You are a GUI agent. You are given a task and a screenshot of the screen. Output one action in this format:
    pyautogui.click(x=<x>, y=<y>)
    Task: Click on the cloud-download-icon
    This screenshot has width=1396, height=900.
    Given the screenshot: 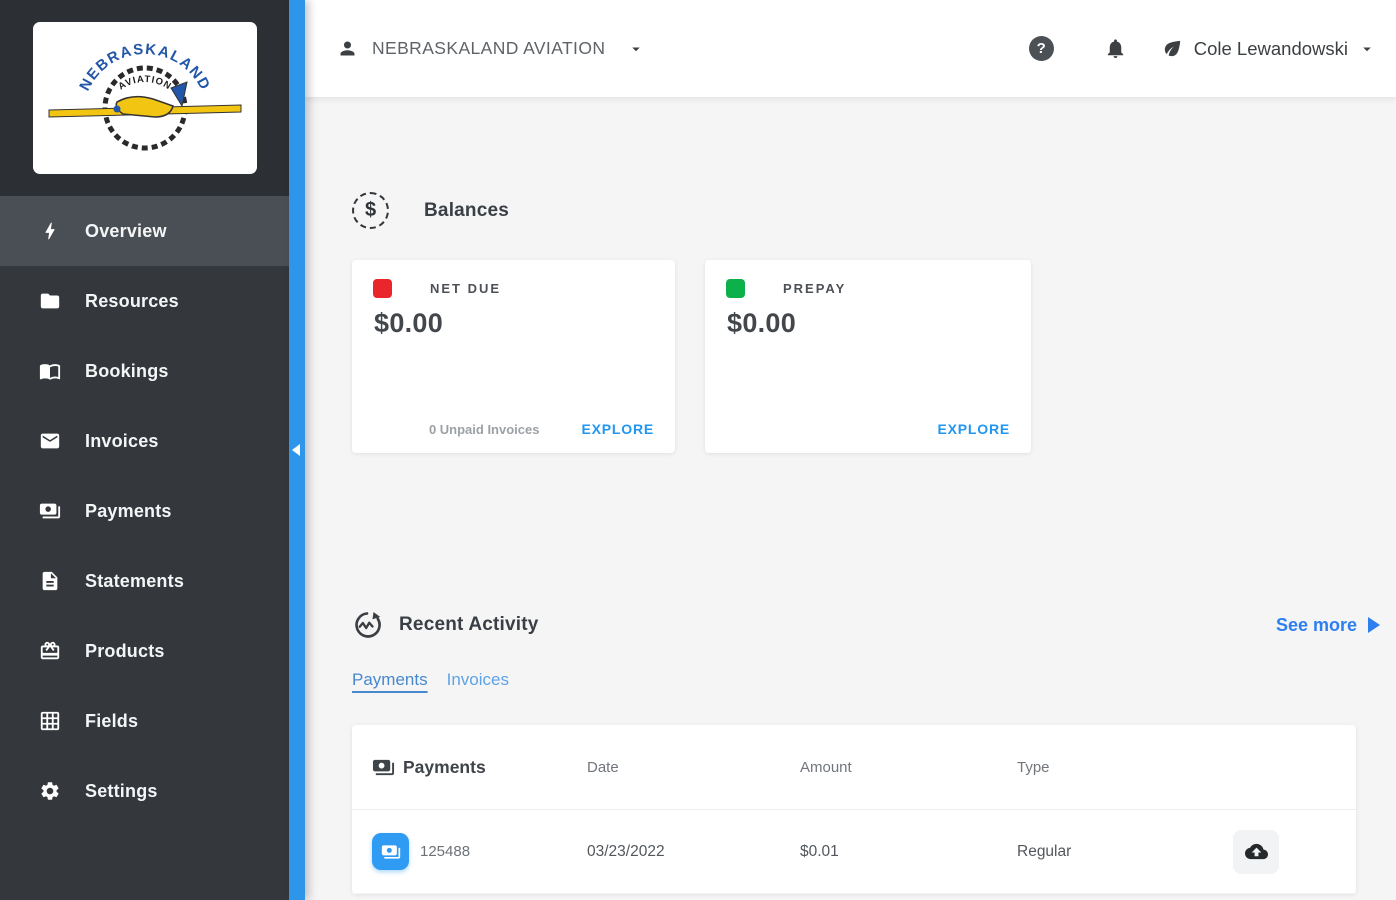 What is the action you would take?
    pyautogui.click(x=1256, y=851)
    